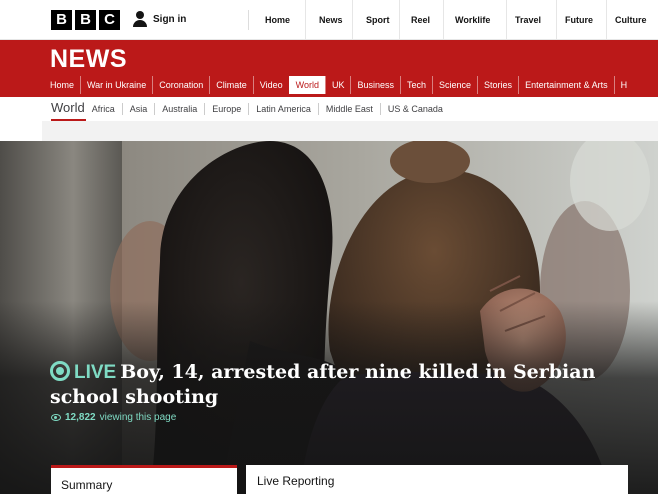 The width and height of the screenshot is (658, 494). Describe the element at coordinates (231, 85) in the screenshot. I see `news-nav-climate: Climate` at that location.